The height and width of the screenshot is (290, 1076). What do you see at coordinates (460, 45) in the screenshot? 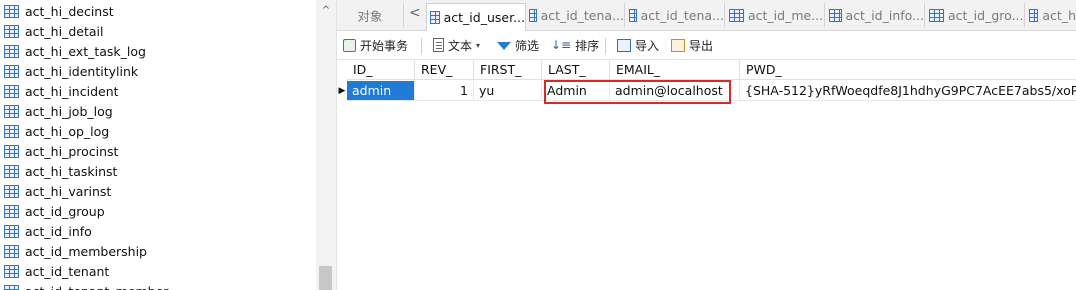
I see `text-view-label: 文本` at bounding box center [460, 45].